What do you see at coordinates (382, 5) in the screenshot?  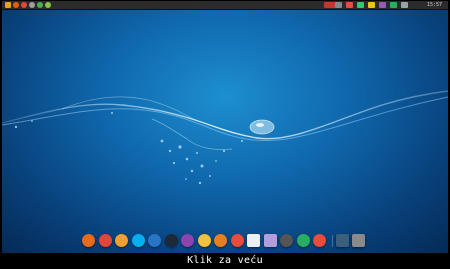 I see `sound-icon` at bounding box center [382, 5].